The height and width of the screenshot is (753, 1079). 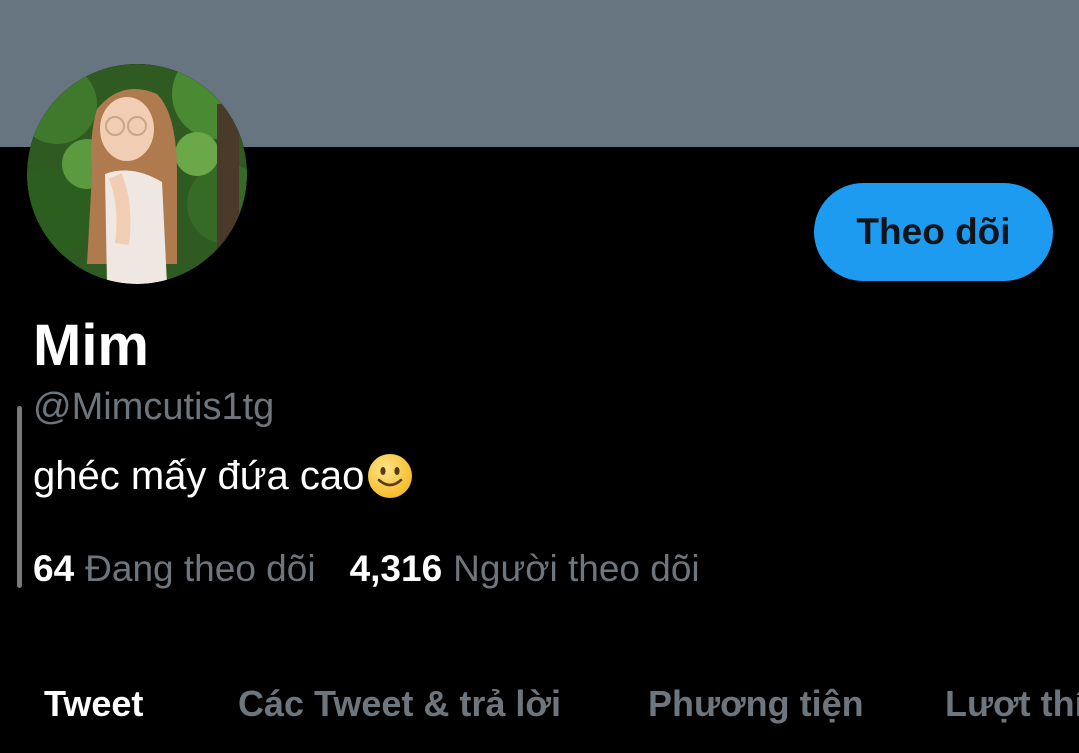 I want to click on tab-tweets-and-replies: Các Tweet & trả lời, so click(x=399, y=704).